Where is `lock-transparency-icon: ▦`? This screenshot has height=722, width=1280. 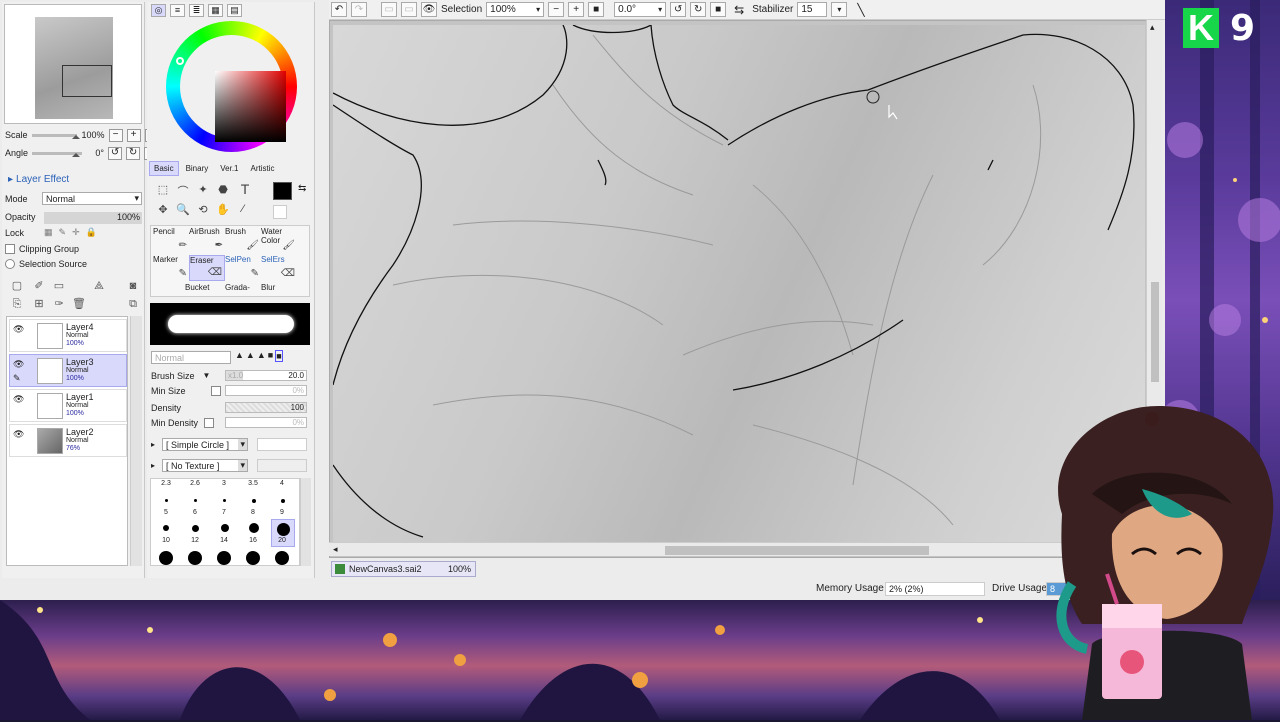 lock-transparency-icon: ▦ is located at coordinates (48, 232).